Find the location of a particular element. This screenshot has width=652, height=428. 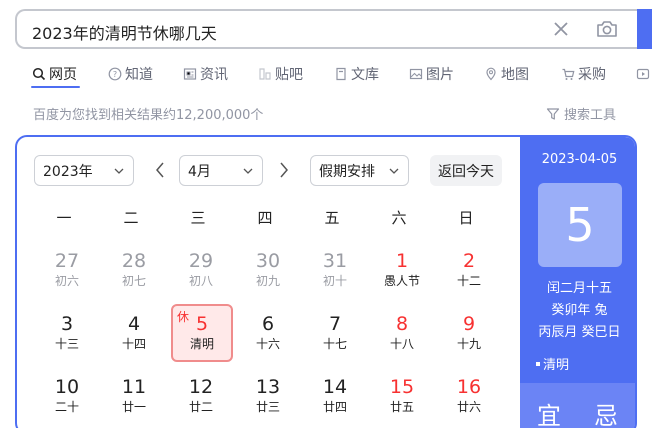

day-lunar: 十六 is located at coordinates (267, 344).